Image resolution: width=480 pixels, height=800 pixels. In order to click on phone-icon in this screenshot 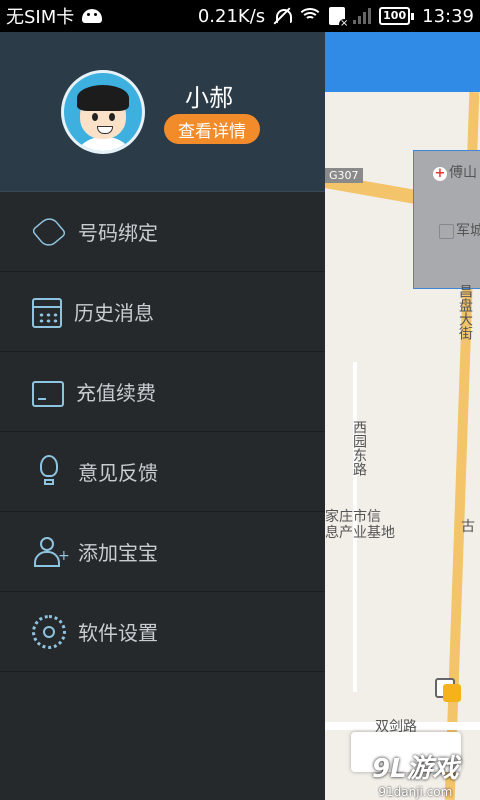, I will do `click(49, 231)`.